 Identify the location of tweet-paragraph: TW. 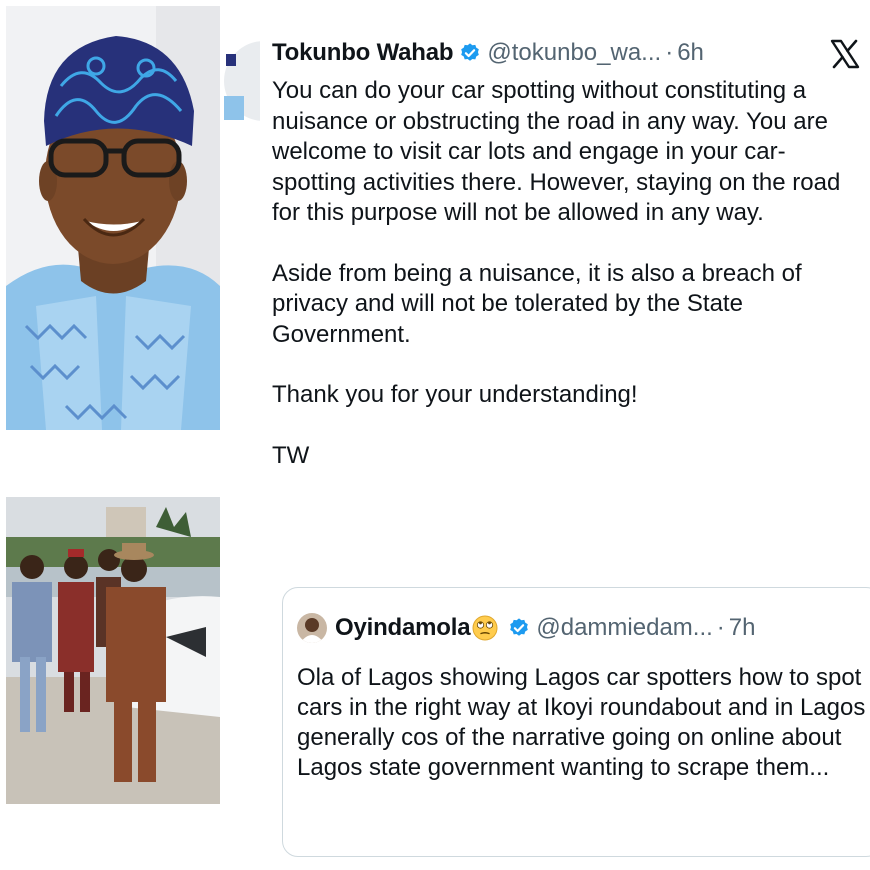
(291, 455).